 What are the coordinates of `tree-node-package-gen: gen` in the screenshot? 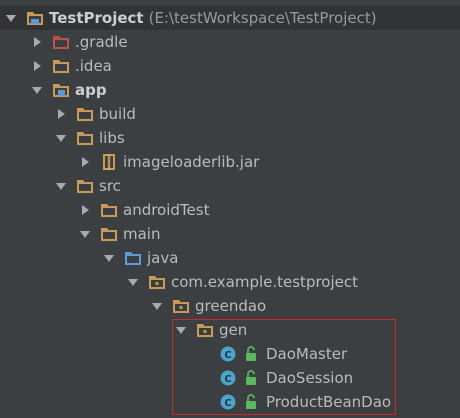 It's located at (230, 330).